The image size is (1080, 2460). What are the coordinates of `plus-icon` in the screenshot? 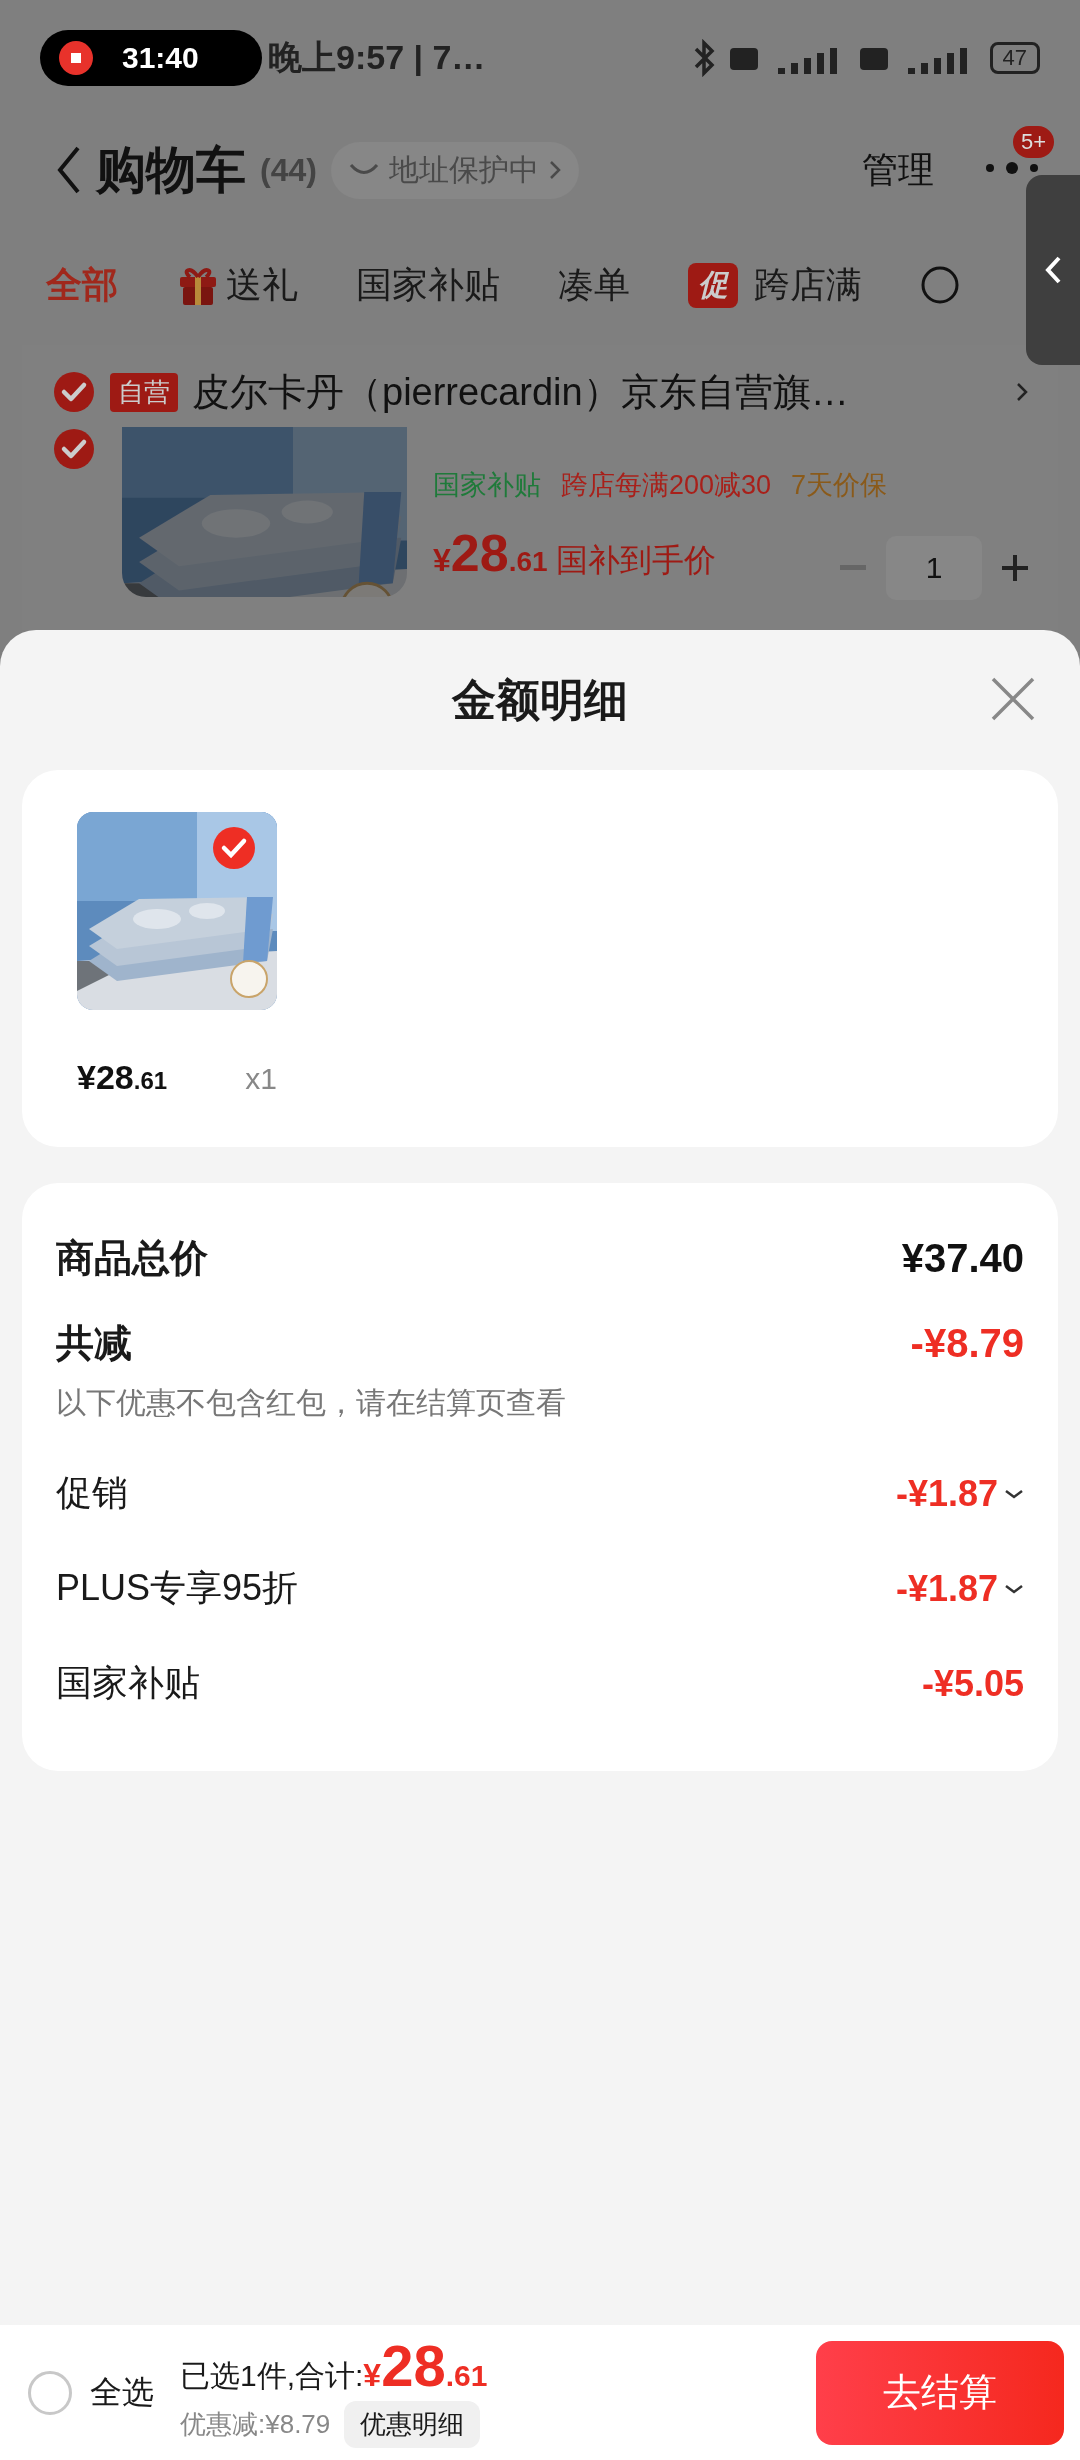 It's located at (1015, 568).